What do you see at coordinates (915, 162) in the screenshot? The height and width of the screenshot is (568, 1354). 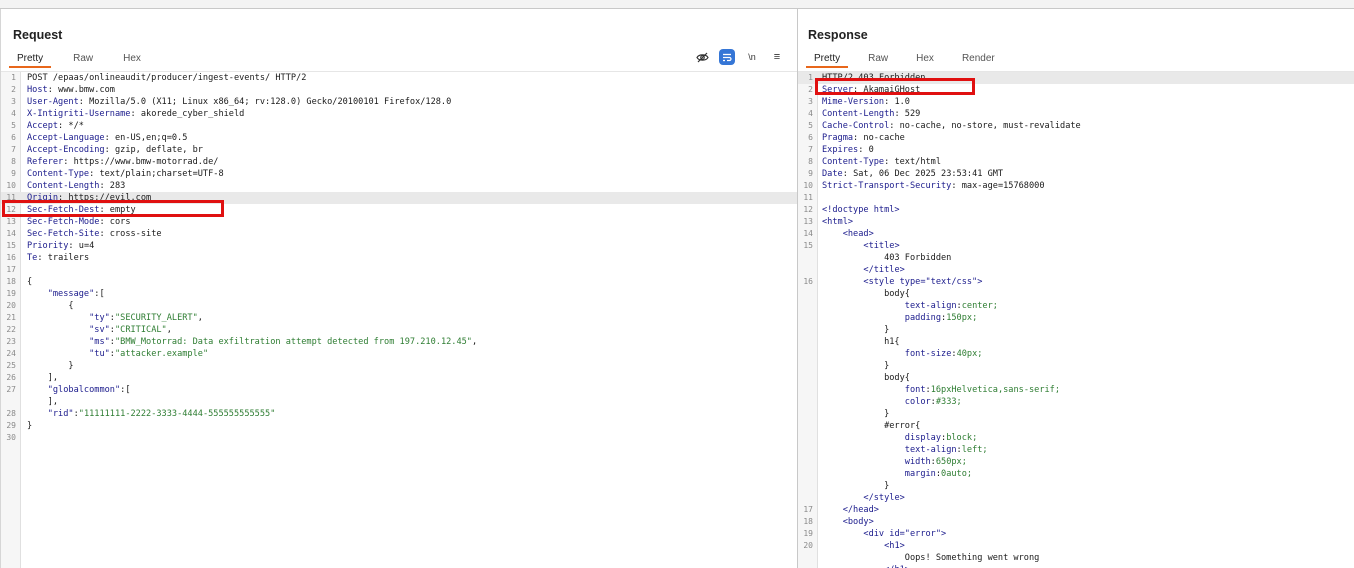 I see `header-value: text/html` at bounding box center [915, 162].